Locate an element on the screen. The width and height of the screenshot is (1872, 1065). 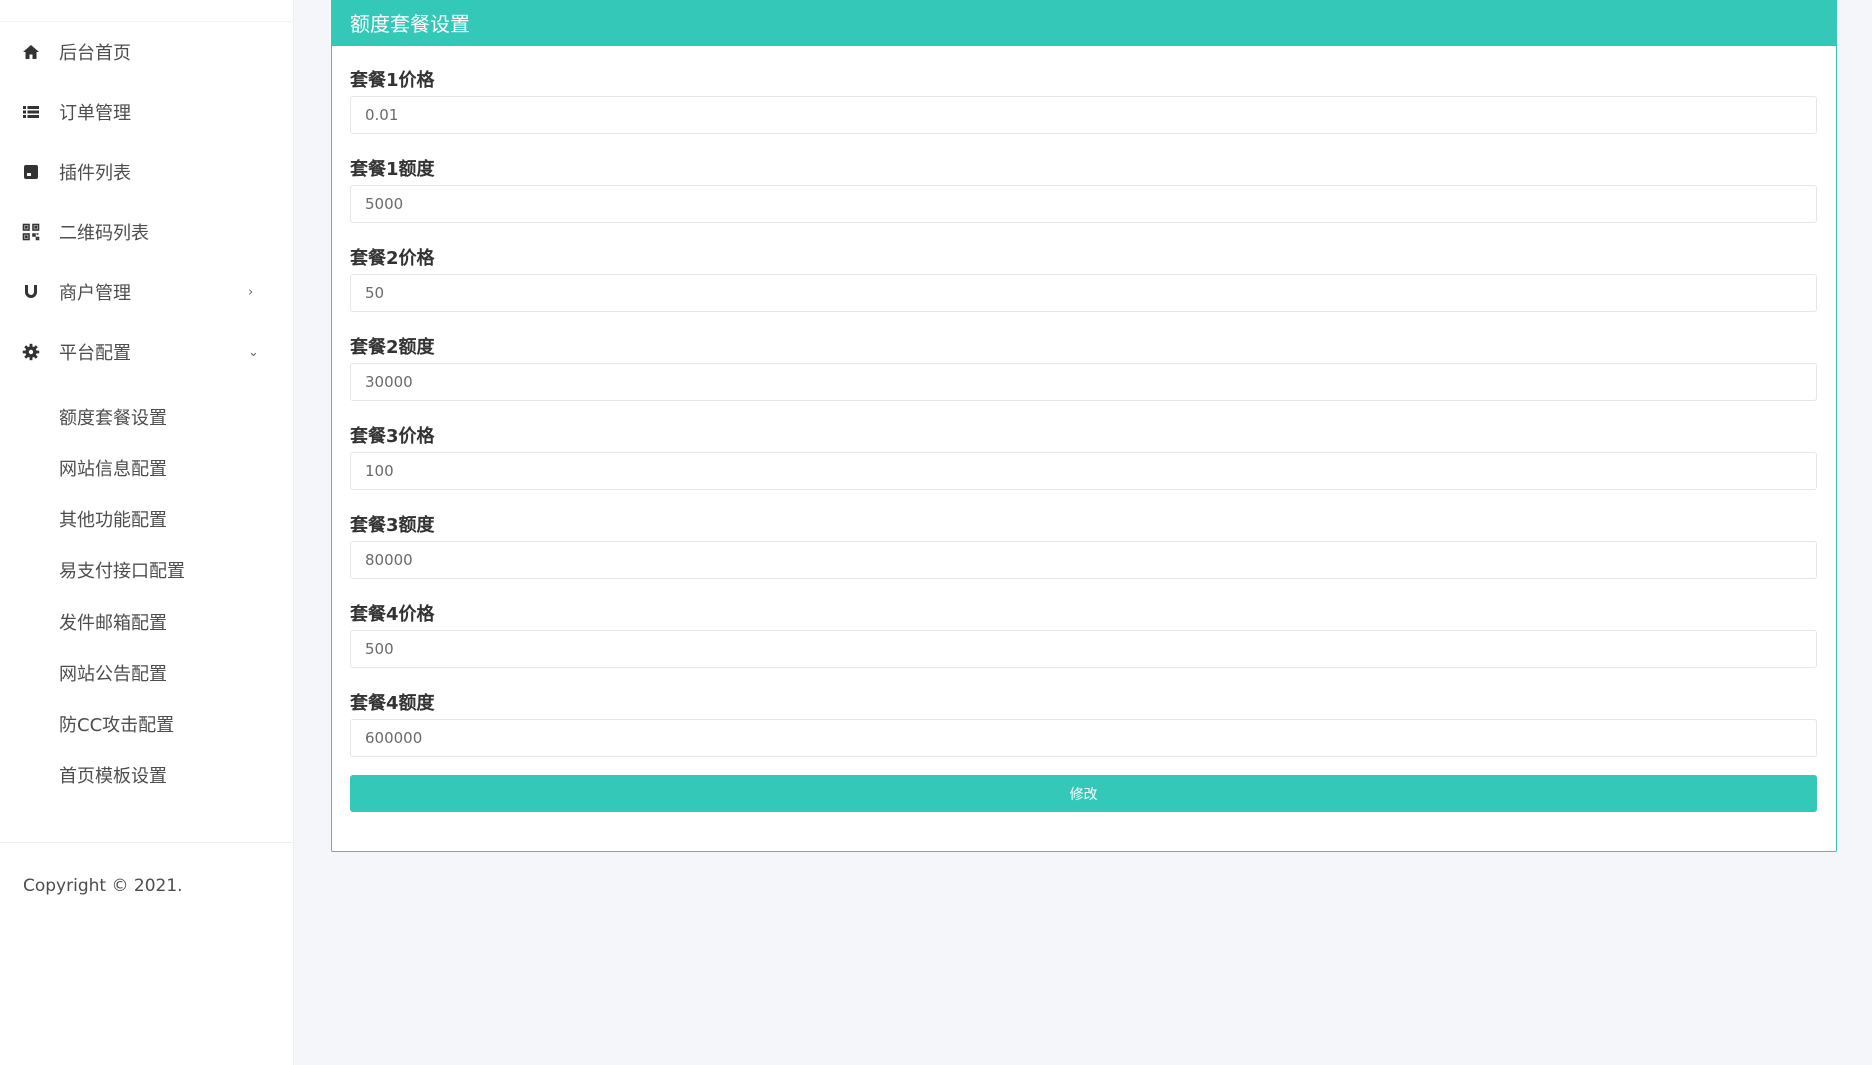
submenu-item-anti-cc: 防CC攻击配置 is located at coordinates (147, 724).